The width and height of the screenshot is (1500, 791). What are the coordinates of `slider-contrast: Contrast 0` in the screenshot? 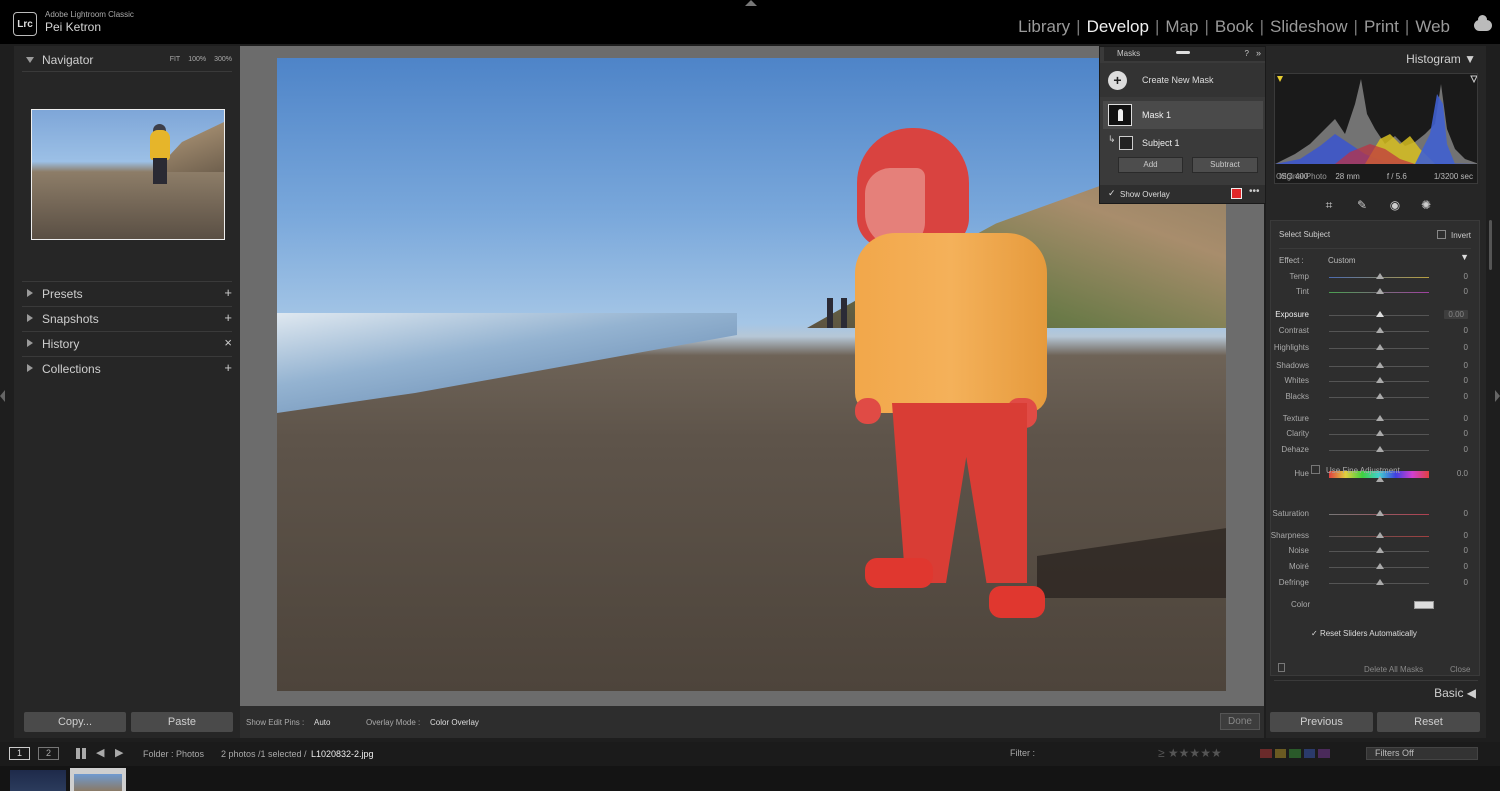 It's located at (1375, 331).